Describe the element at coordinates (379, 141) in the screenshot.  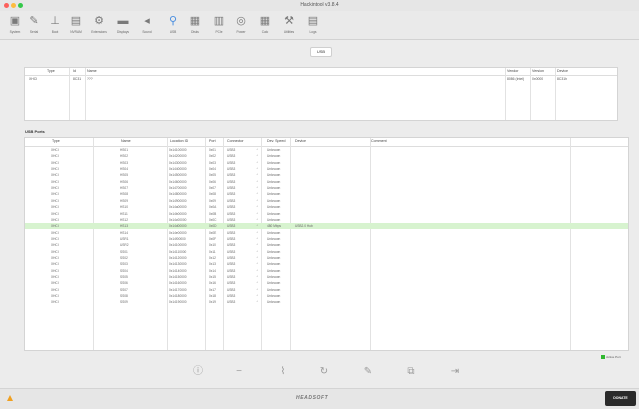
I see `column-header: Comment` at that location.